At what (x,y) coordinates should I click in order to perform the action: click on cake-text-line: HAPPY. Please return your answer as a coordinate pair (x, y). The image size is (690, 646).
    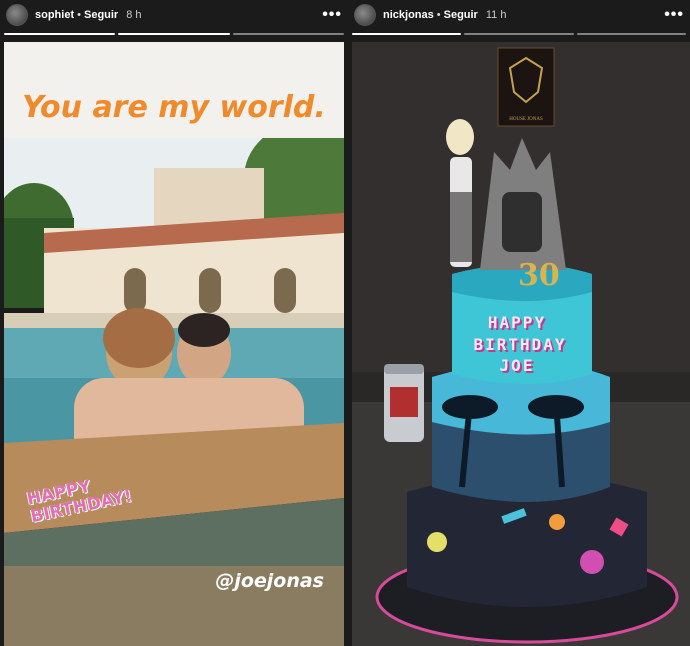
    Looking at the image, I should click on (517, 322).